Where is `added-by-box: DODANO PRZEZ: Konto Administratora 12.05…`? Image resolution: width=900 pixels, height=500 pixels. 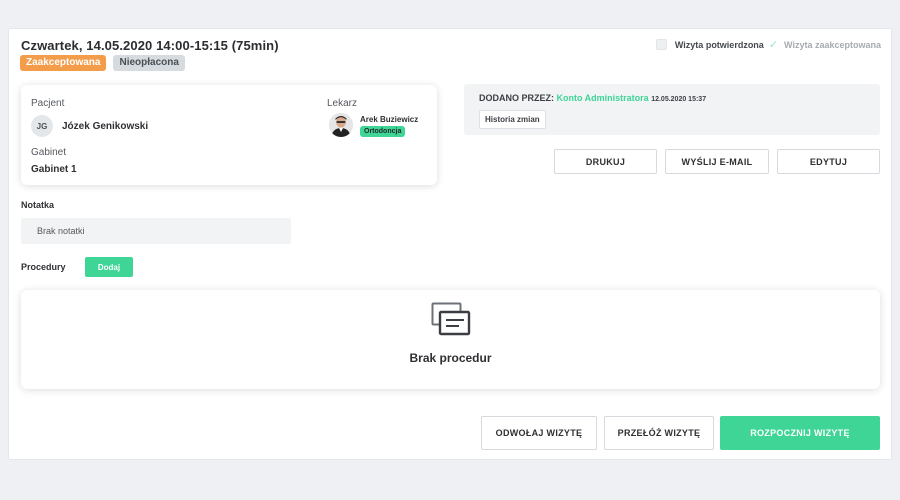
added-by-box: DODANO PRZEZ: Konto Administratora 12.05… is located at coordinates (672, 109).